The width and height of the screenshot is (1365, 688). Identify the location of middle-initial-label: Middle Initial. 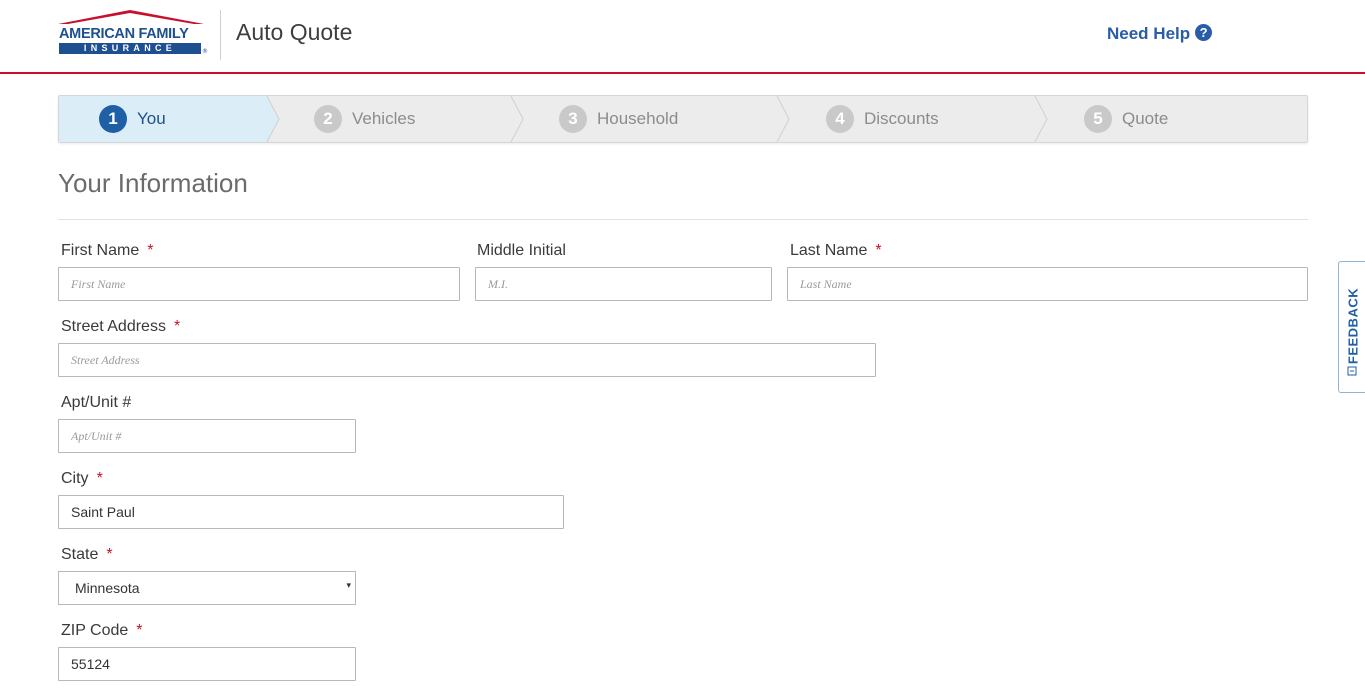
(521, 250).